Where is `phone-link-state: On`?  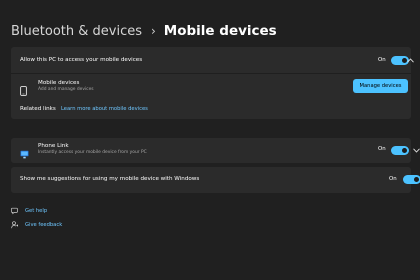
phone-link-state: On is located at coordinates (382, 149).